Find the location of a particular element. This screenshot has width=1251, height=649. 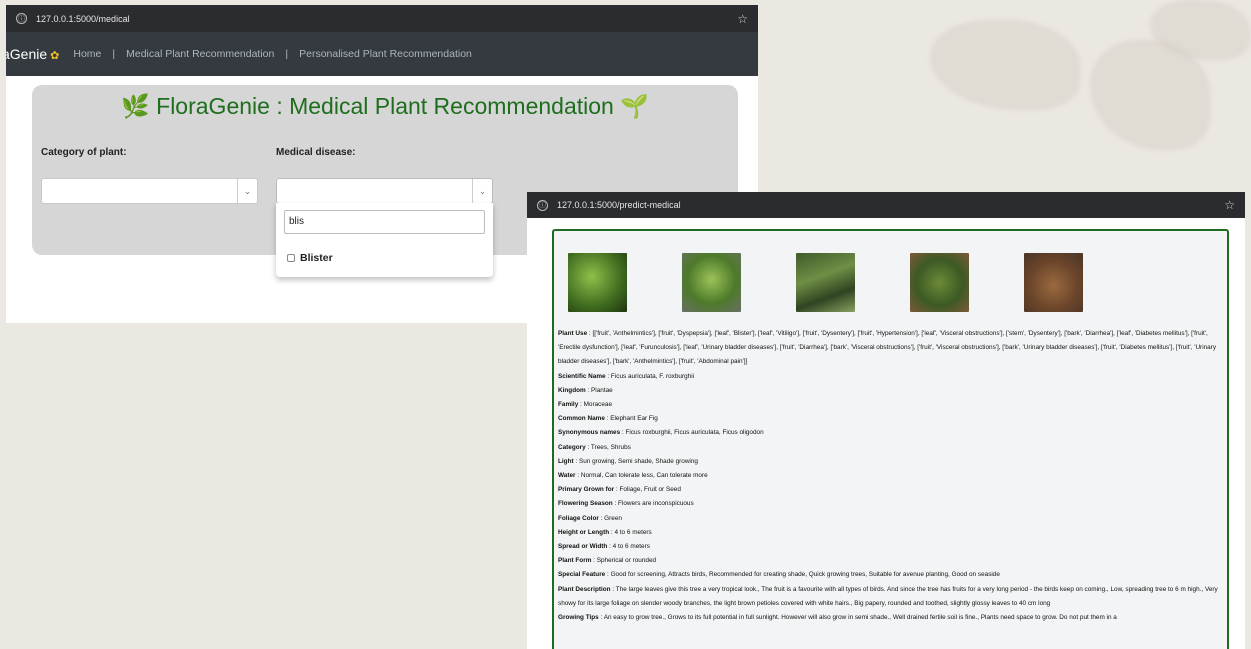

background-shape is located at coordinates (1005, 65).